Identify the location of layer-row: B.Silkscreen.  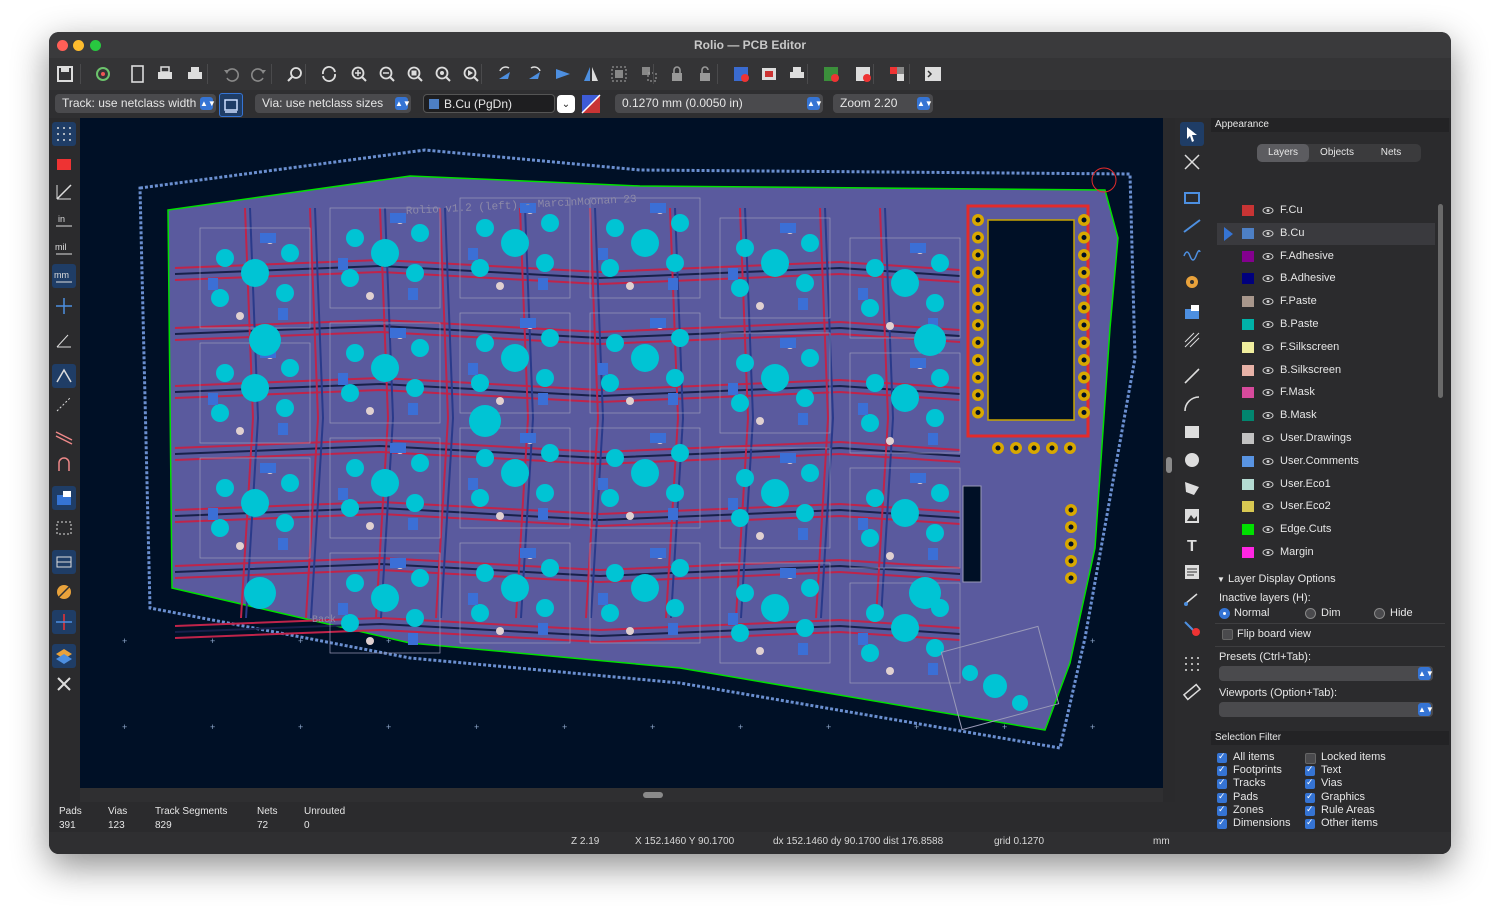
(1326, 371).